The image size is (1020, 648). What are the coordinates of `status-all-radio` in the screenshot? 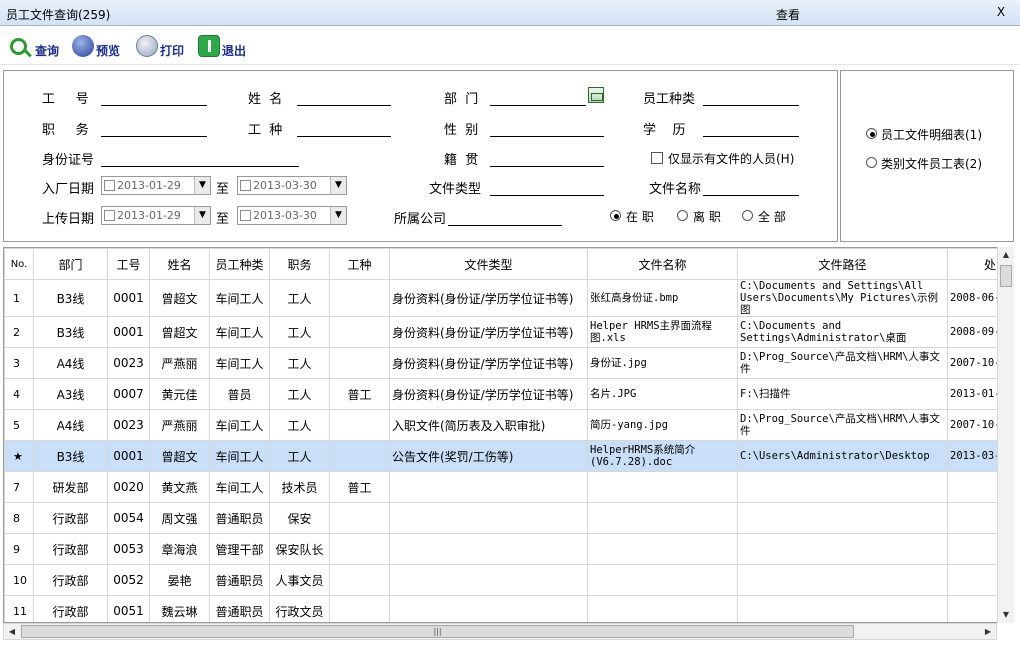 It's located at (747, 215).